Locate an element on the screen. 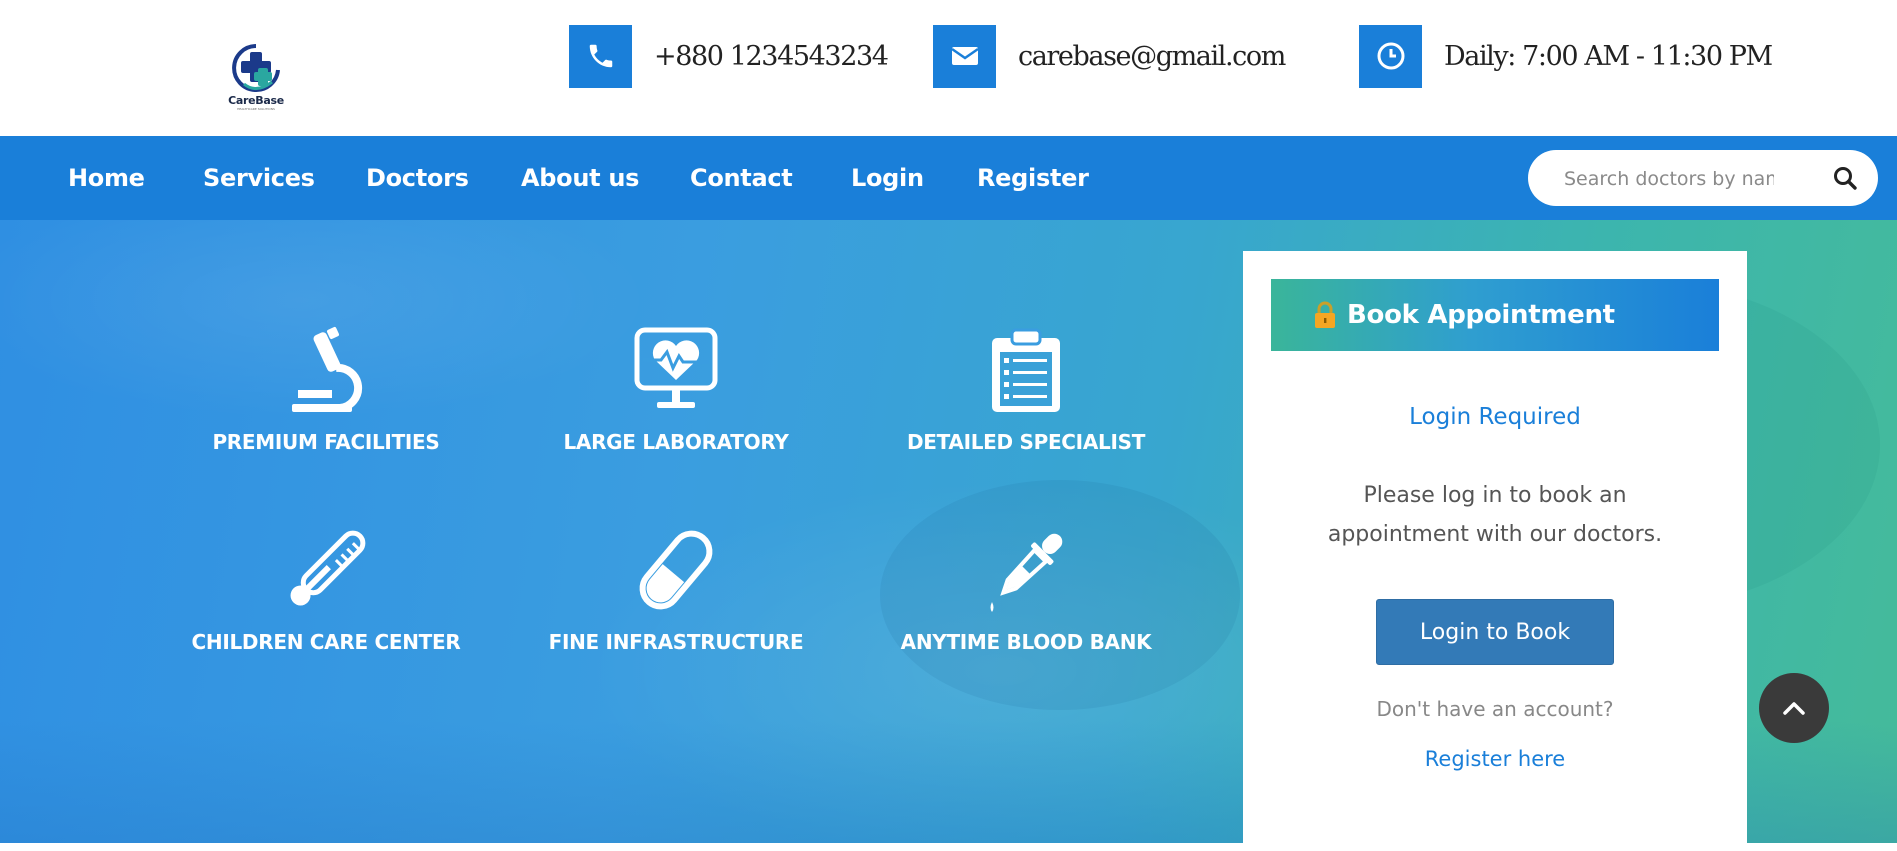  contact-email: carebase@gmail.com is located at coordinates (1109, 56).